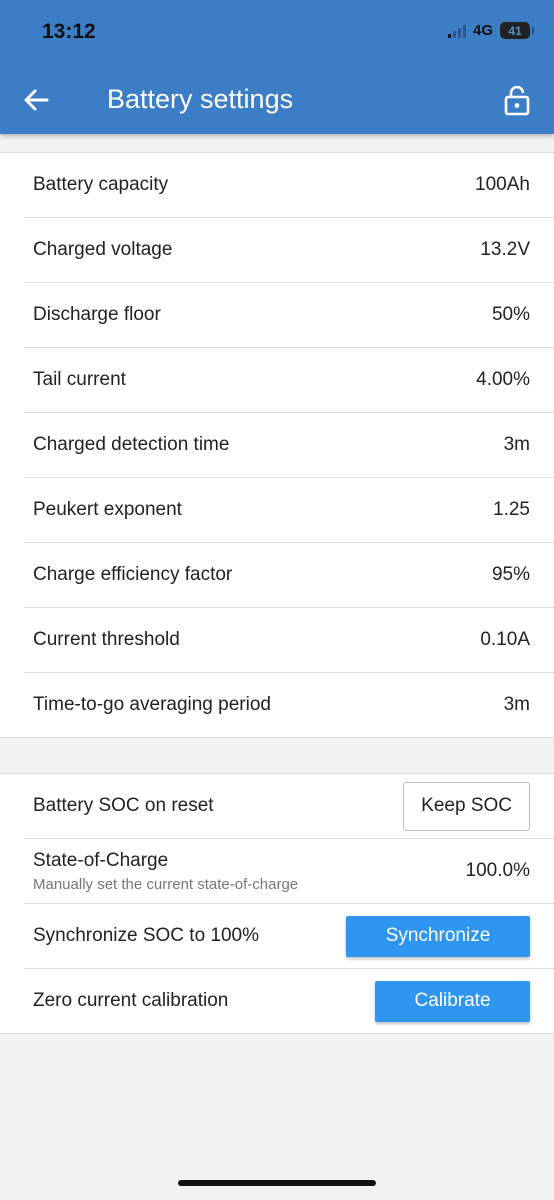 This screenshot has height=1200, width=554. What do you see at coordinates (289, 250) in the screenshot?
I see `setting-row-charged-voltage: Charged voltage 13.2V` at bounding box center [289, 250].